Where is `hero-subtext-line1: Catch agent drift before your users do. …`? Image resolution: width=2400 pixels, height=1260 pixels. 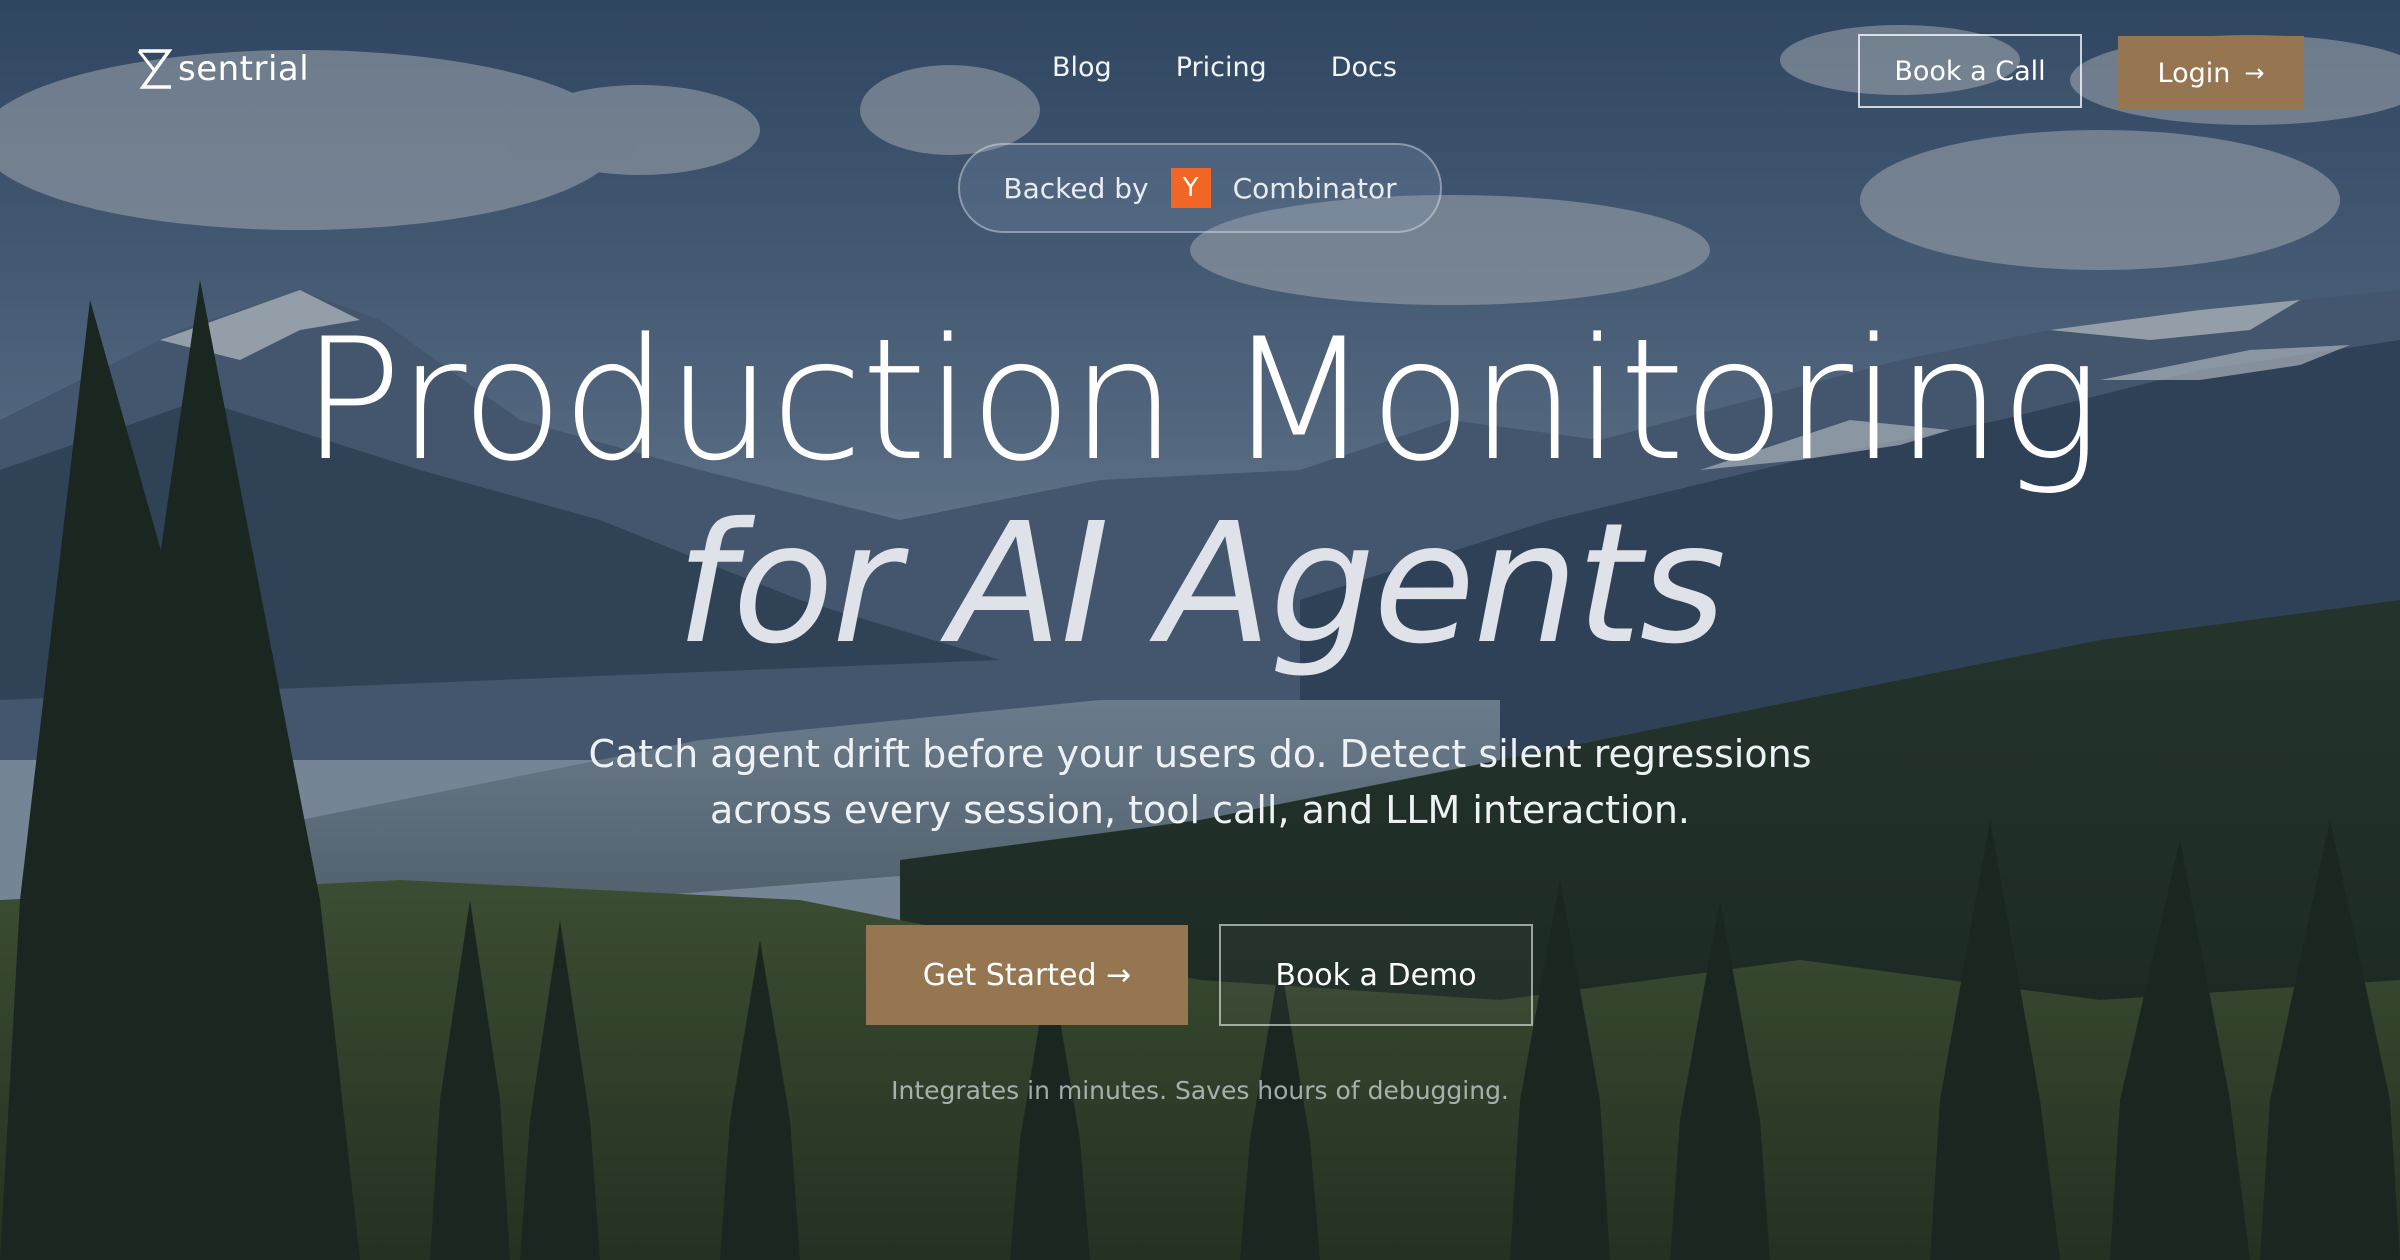
hero-subtext-line1: Catch agent drift before your users do. … is located at coordinates (1200, 754).